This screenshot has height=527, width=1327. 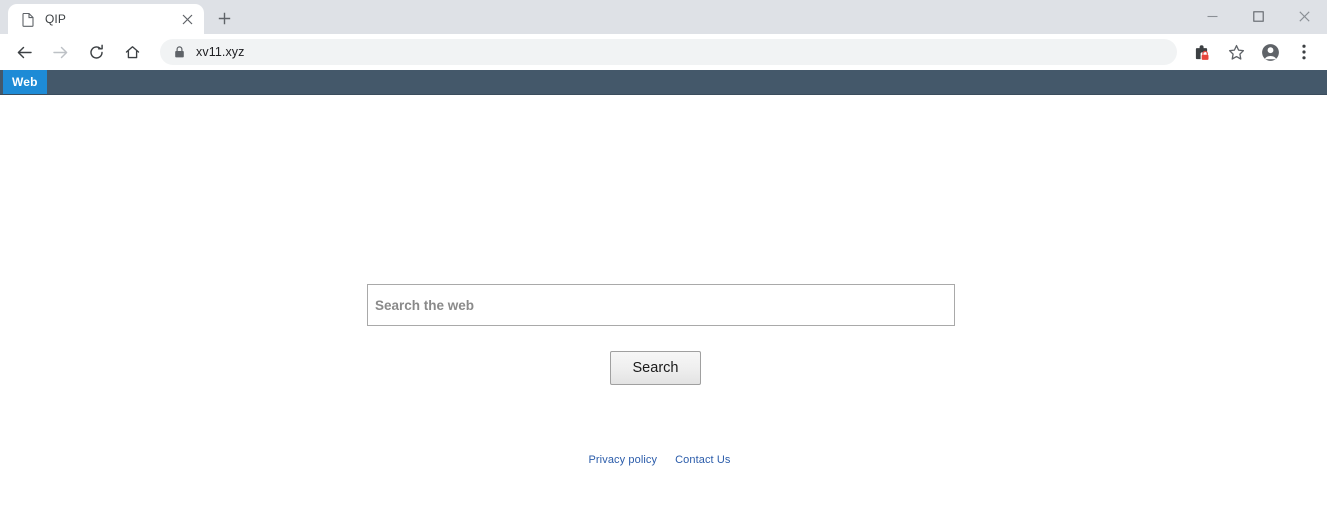 I want to click on forward-icon, so click(x=60, y=52).